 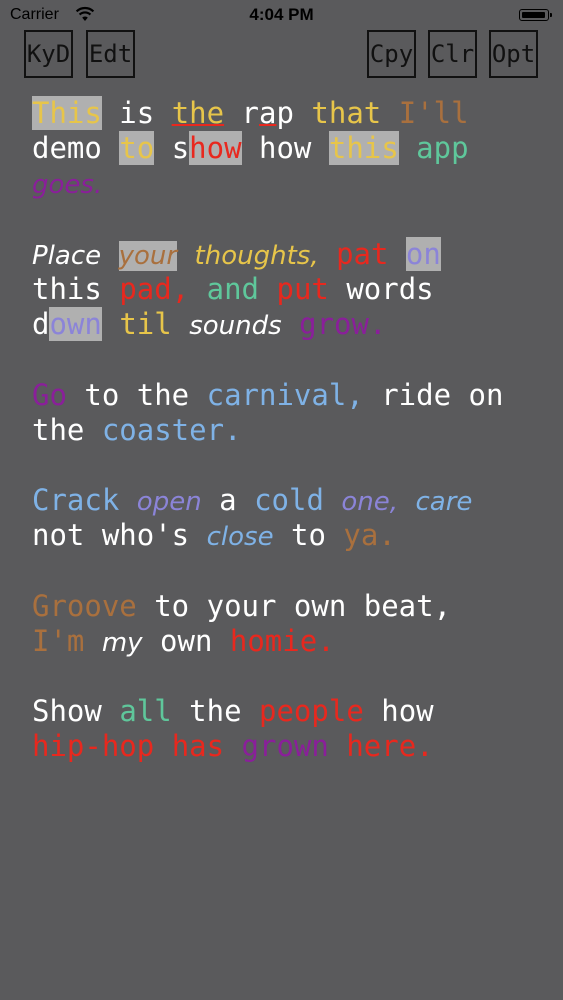 I want to click on lyric-text: Show, so click(x=76, y=711).